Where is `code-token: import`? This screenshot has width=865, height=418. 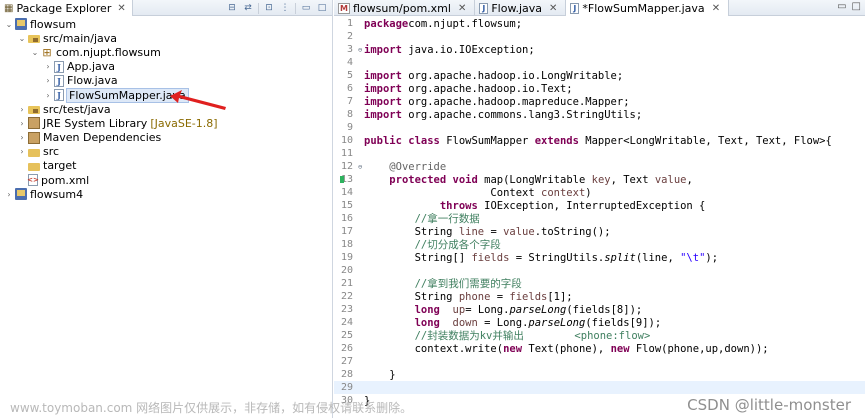 code-token: import is located at coordinates (383, 75).